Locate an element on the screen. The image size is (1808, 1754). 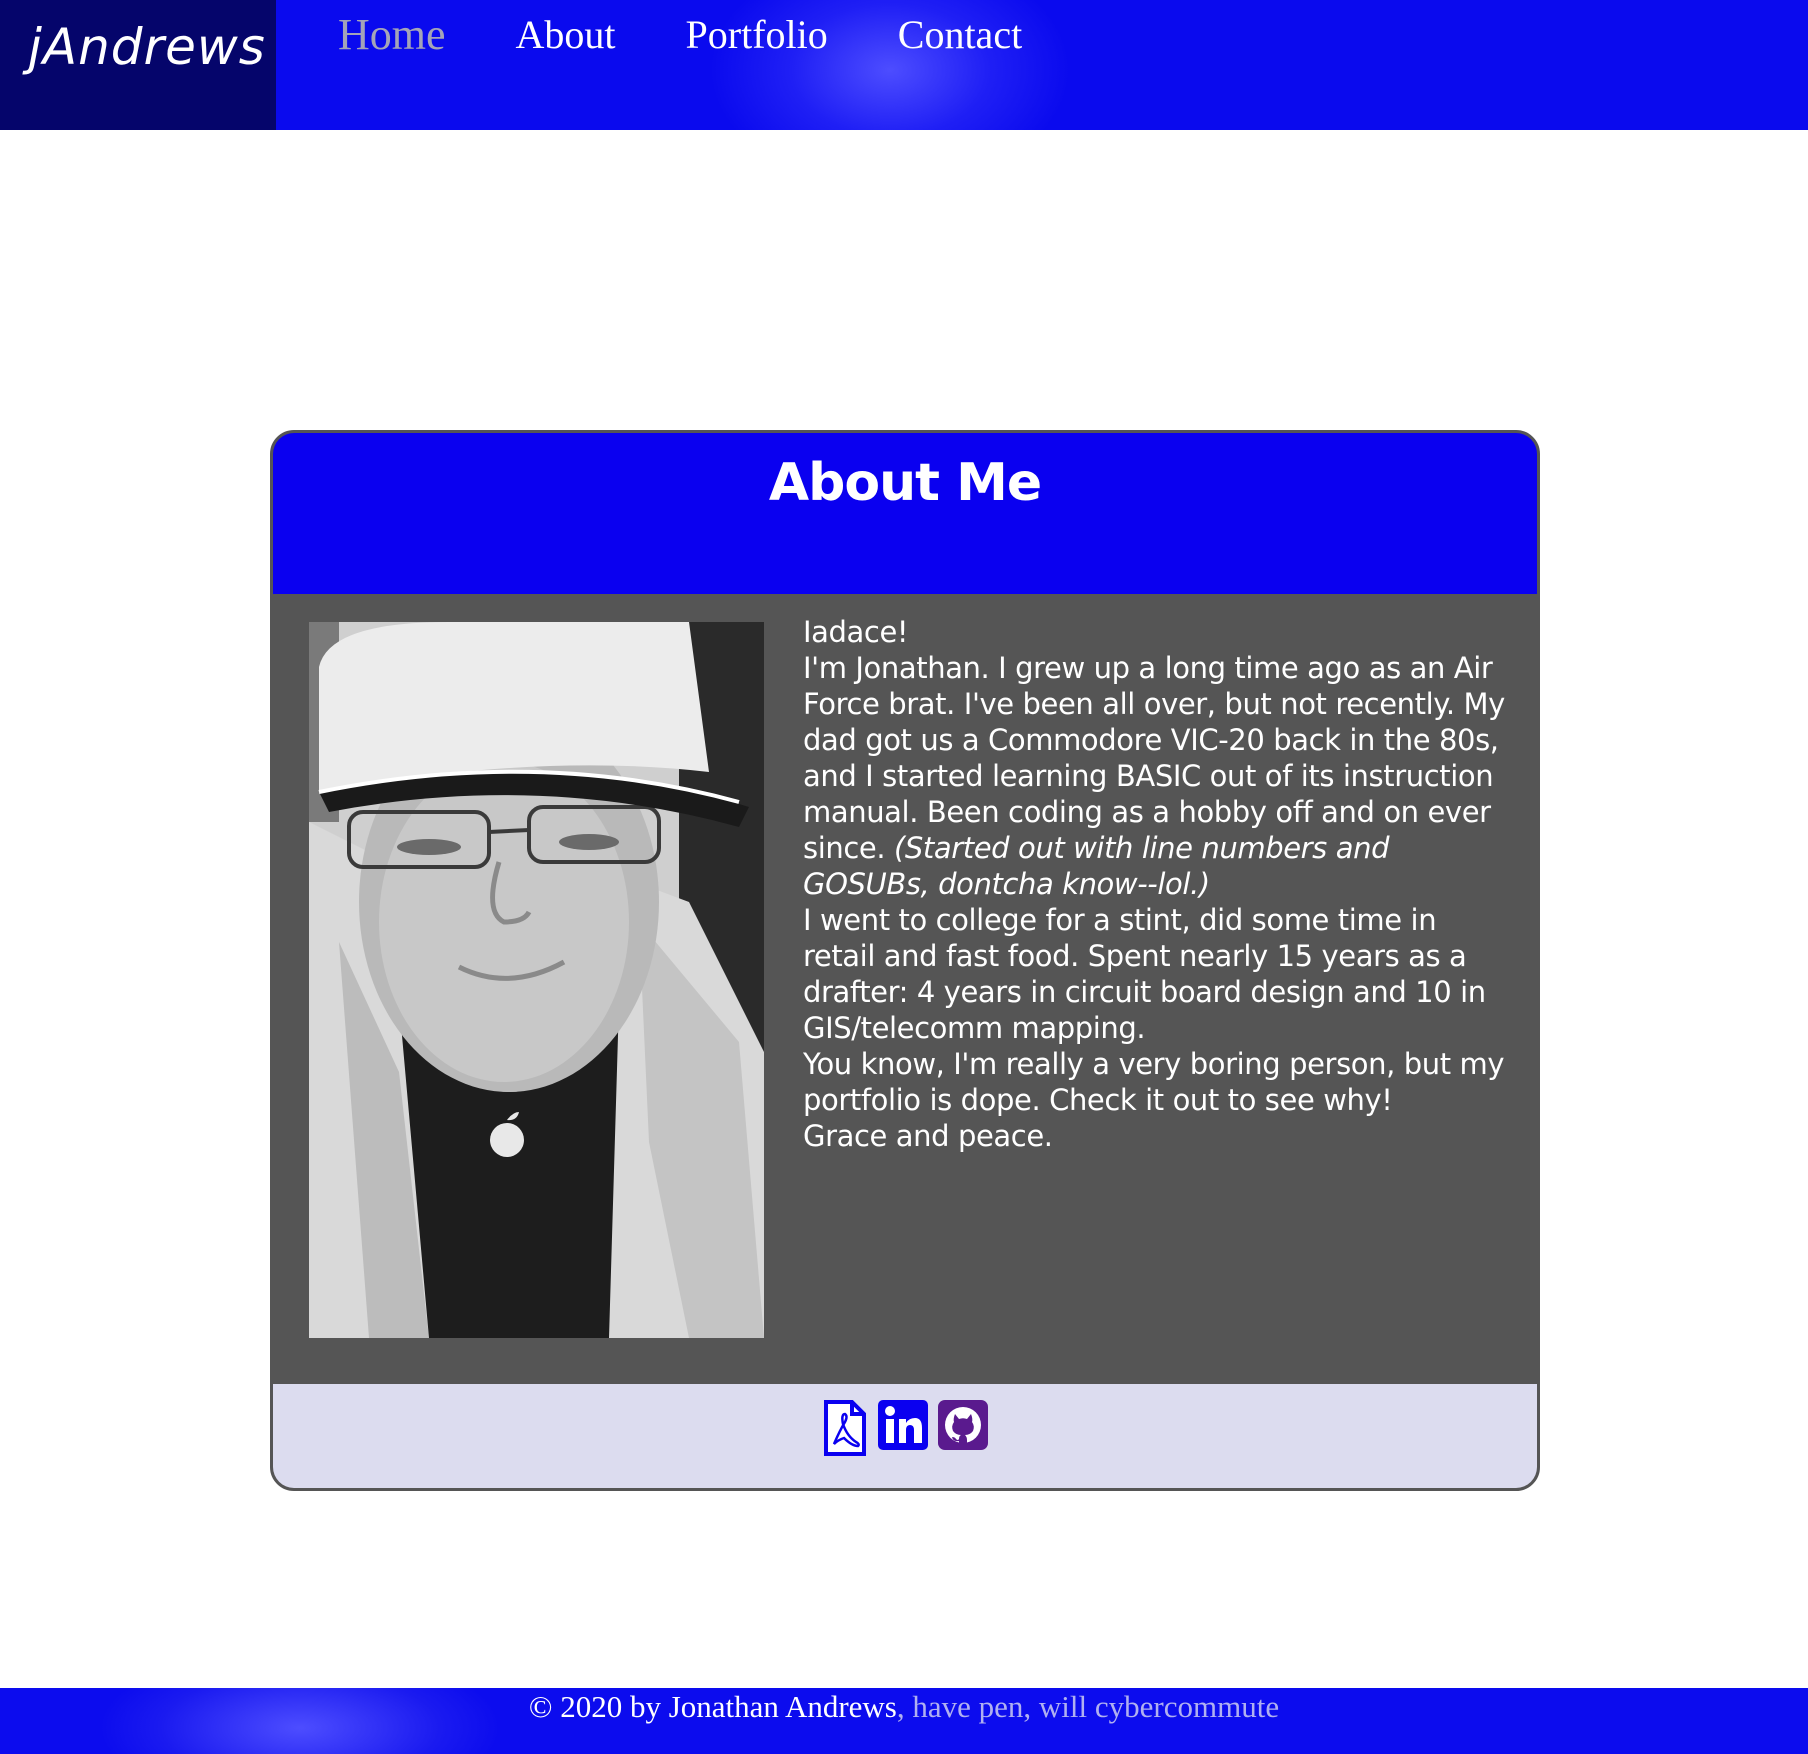
profile-photo-illustration is located at coordinates (536, 980).